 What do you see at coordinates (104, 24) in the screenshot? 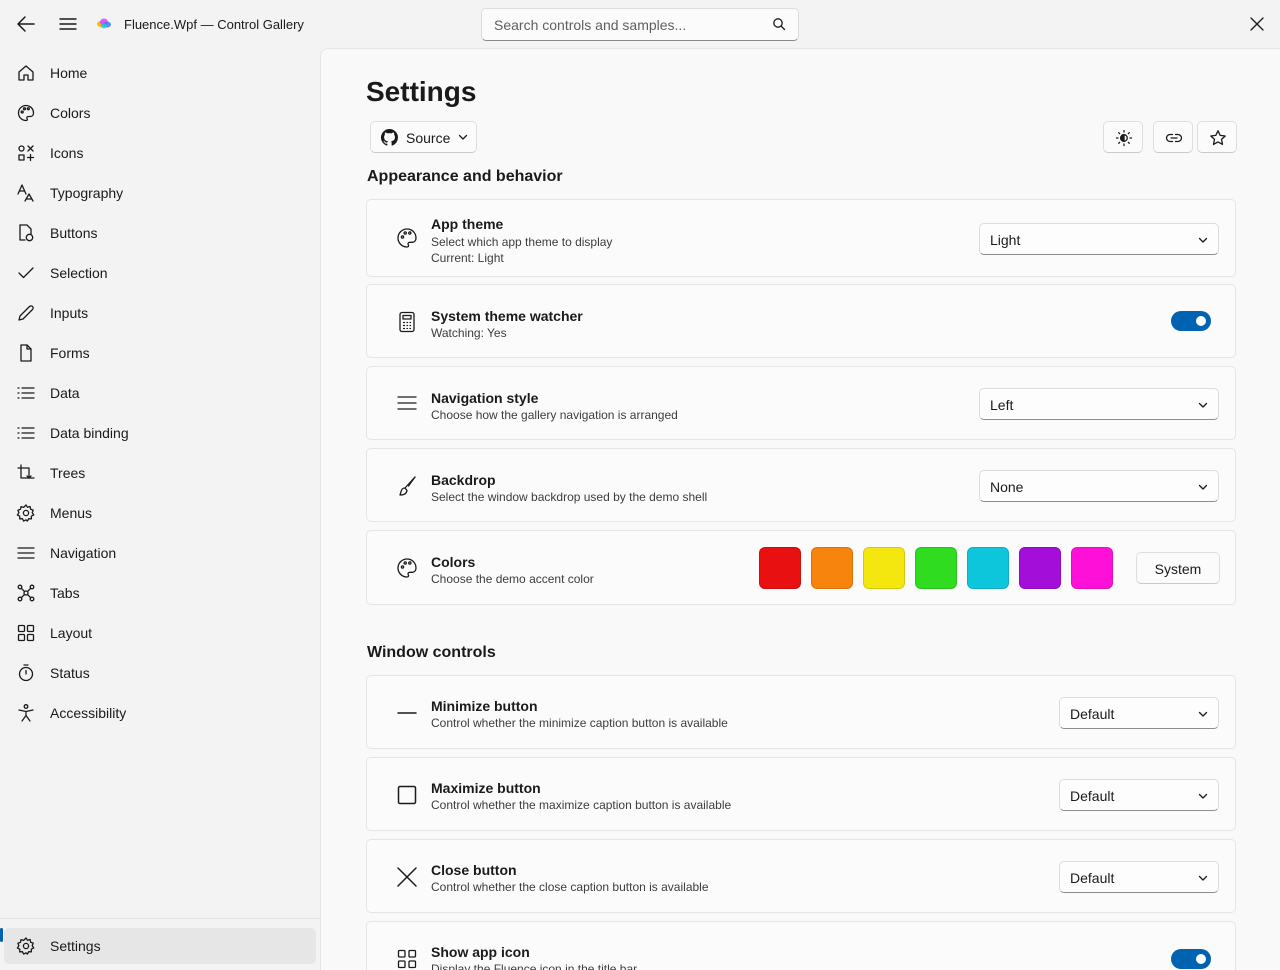
I see `app-logo-icon` at bounding box center [104, 24].